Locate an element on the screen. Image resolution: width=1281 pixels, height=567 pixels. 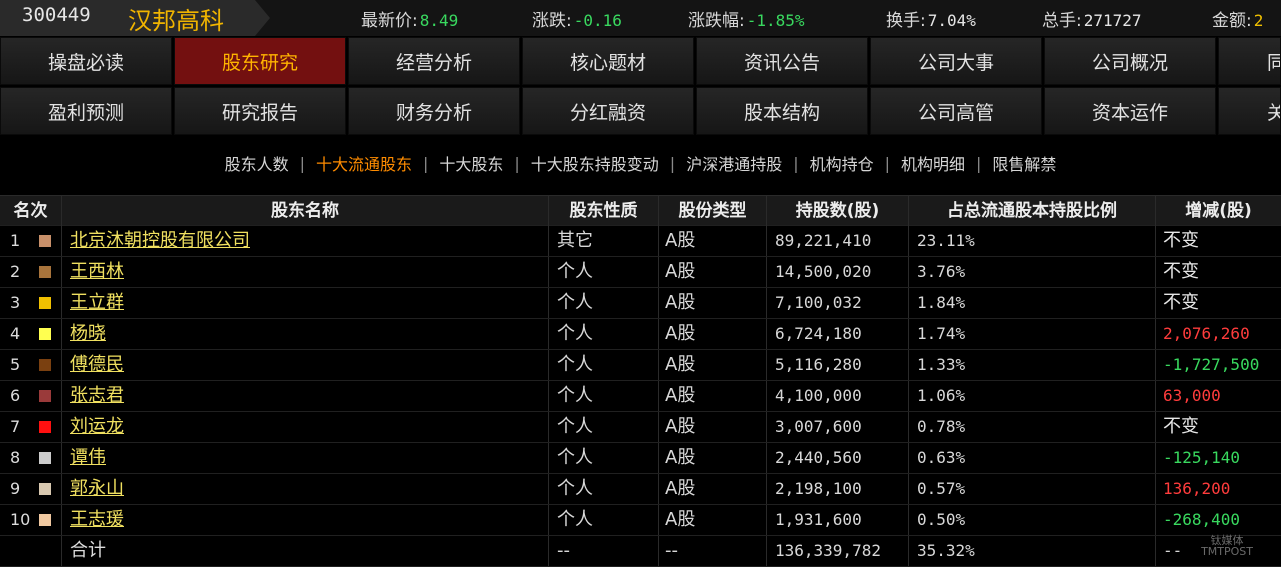
holding-change-value: -1,727,500 is located at coordinates (1211, 364).